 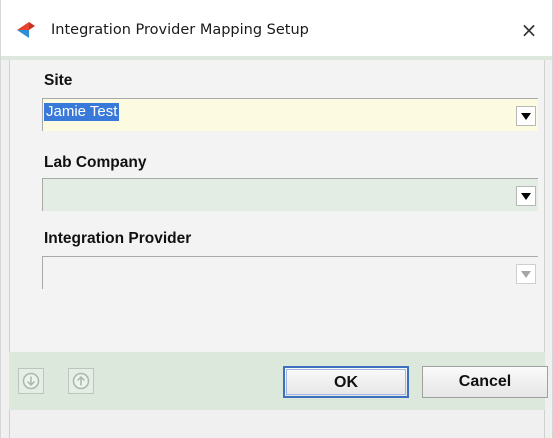 I want to click on arrow-down-circle-icon, so click(x=31, y=381).